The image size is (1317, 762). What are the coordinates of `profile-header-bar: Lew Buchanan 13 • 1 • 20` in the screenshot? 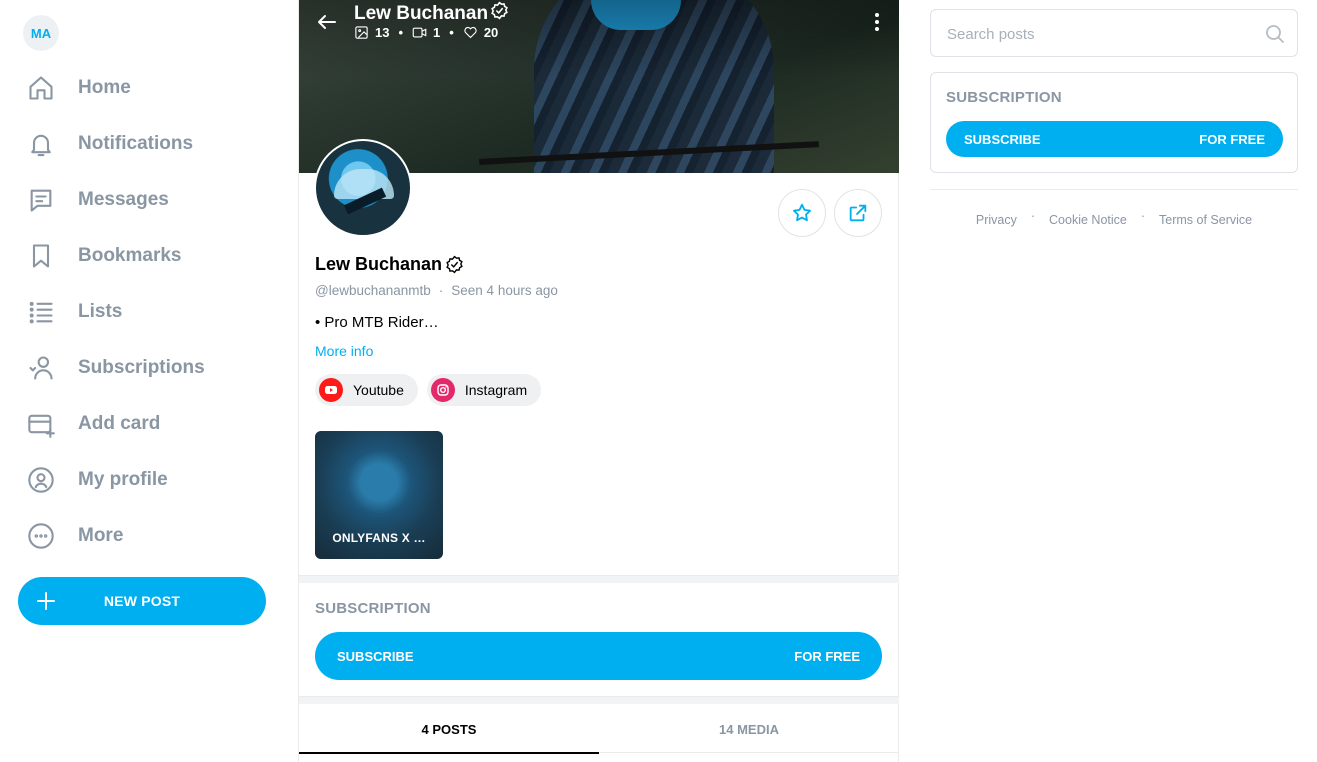 It's located at (599, 22).